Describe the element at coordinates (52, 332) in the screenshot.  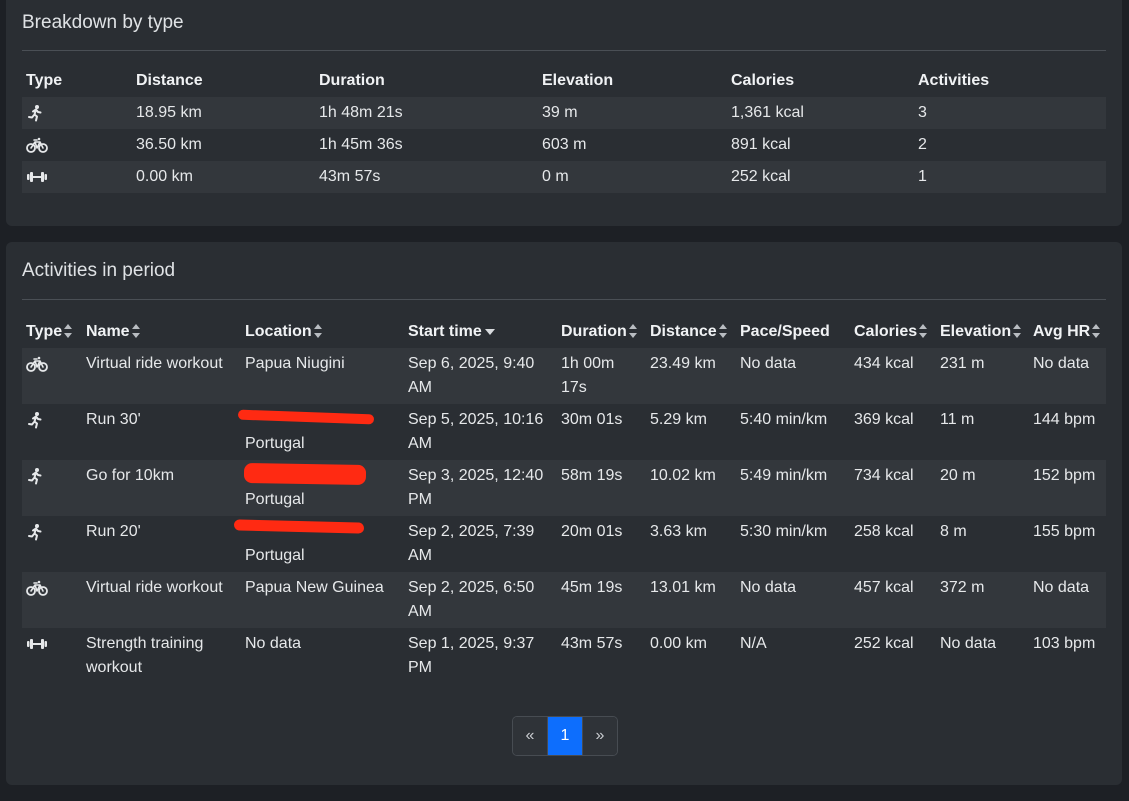
I see `sort-header-type: Type` at that location.